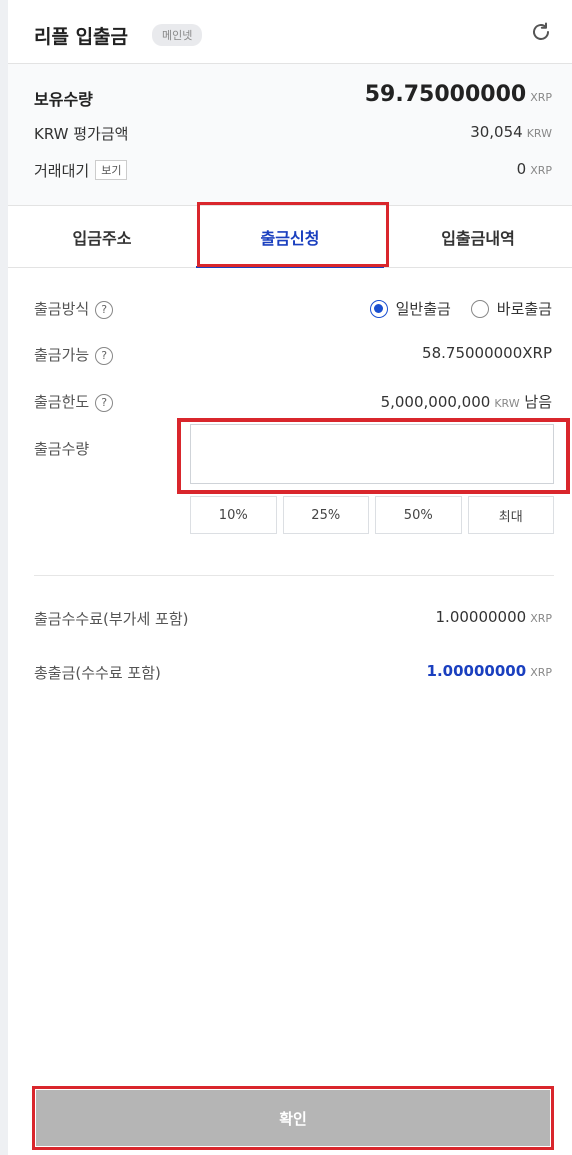 The height and width of the screenshot is (1155, 572). Describe the element at coordinates (539, 133) in the screenshot. I see `krw-unit: KRW` at that location.